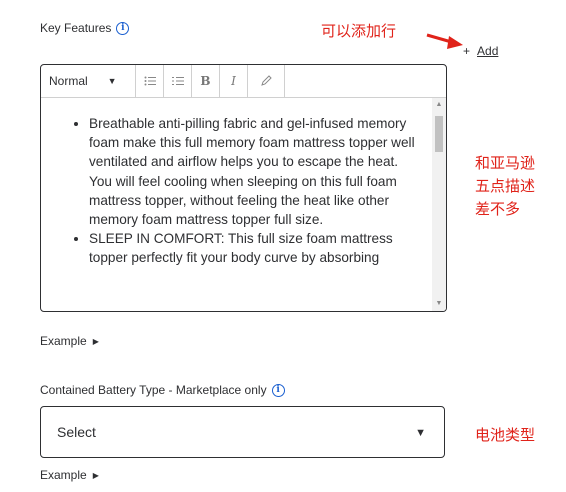 The height and width of the screenshot is (492, 566). What do you see at coordinates (487, 51) in the screenshot?
I see `add-link: Add` at bounding box center [487, 51].